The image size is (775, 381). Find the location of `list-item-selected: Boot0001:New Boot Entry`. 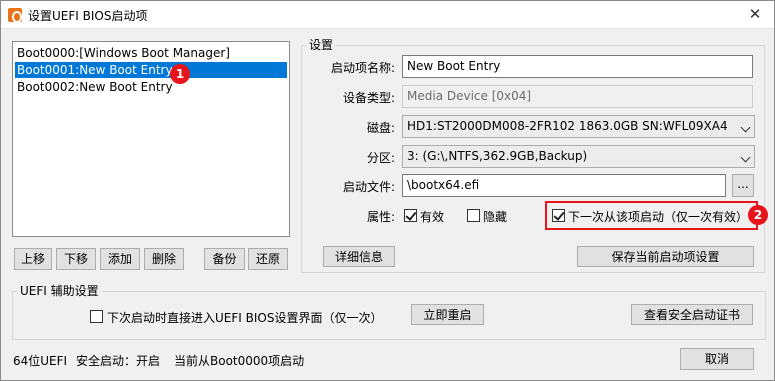

list-item-selected: Boot0001:New Boot Entry is located at coordinates (151, 70).